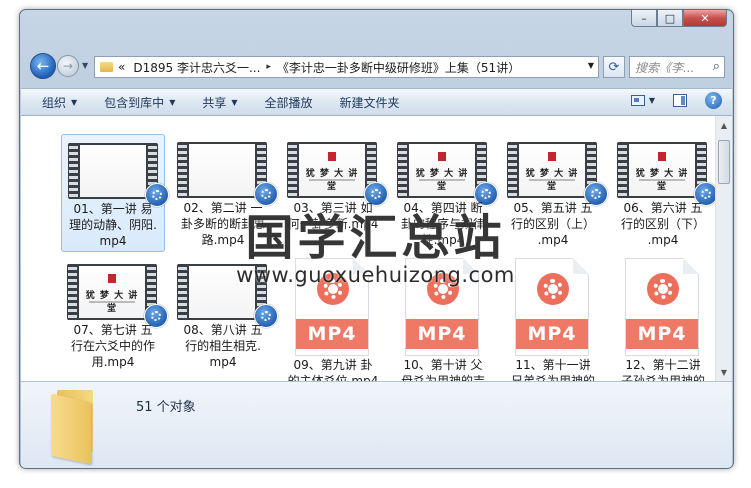 The image size is (751, 488). Describe the element at coordinates (43, 66) in the screenshot. I see `back-button: ←` at that location.